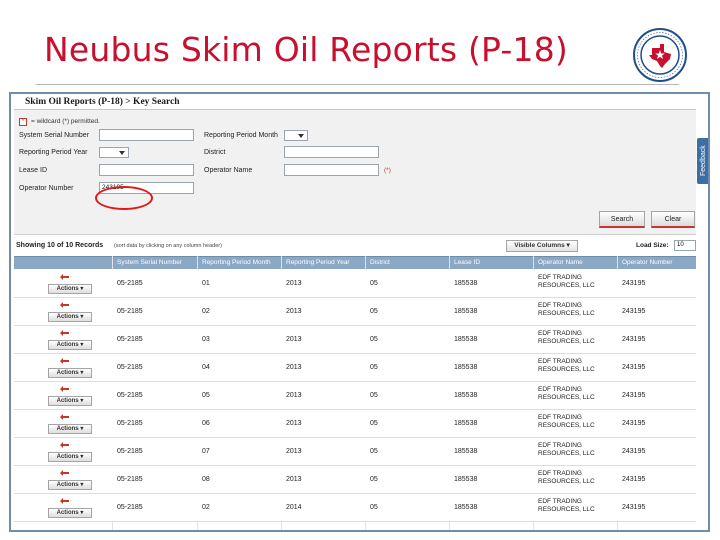 Image resolution: width=720 pixels, height=540 pixels. I want to click on reporting-period-month-select, so click(296, 135).